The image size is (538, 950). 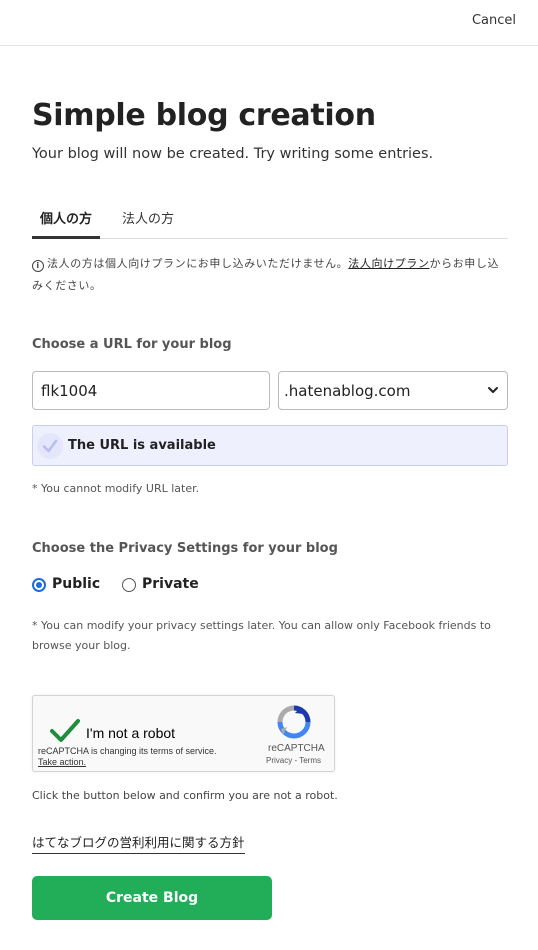 What do you see at coordinates (388, 263) in the screenshot?
I see `corporate-plan-link: 法人向けプラン` at bounding box center [388, 263].